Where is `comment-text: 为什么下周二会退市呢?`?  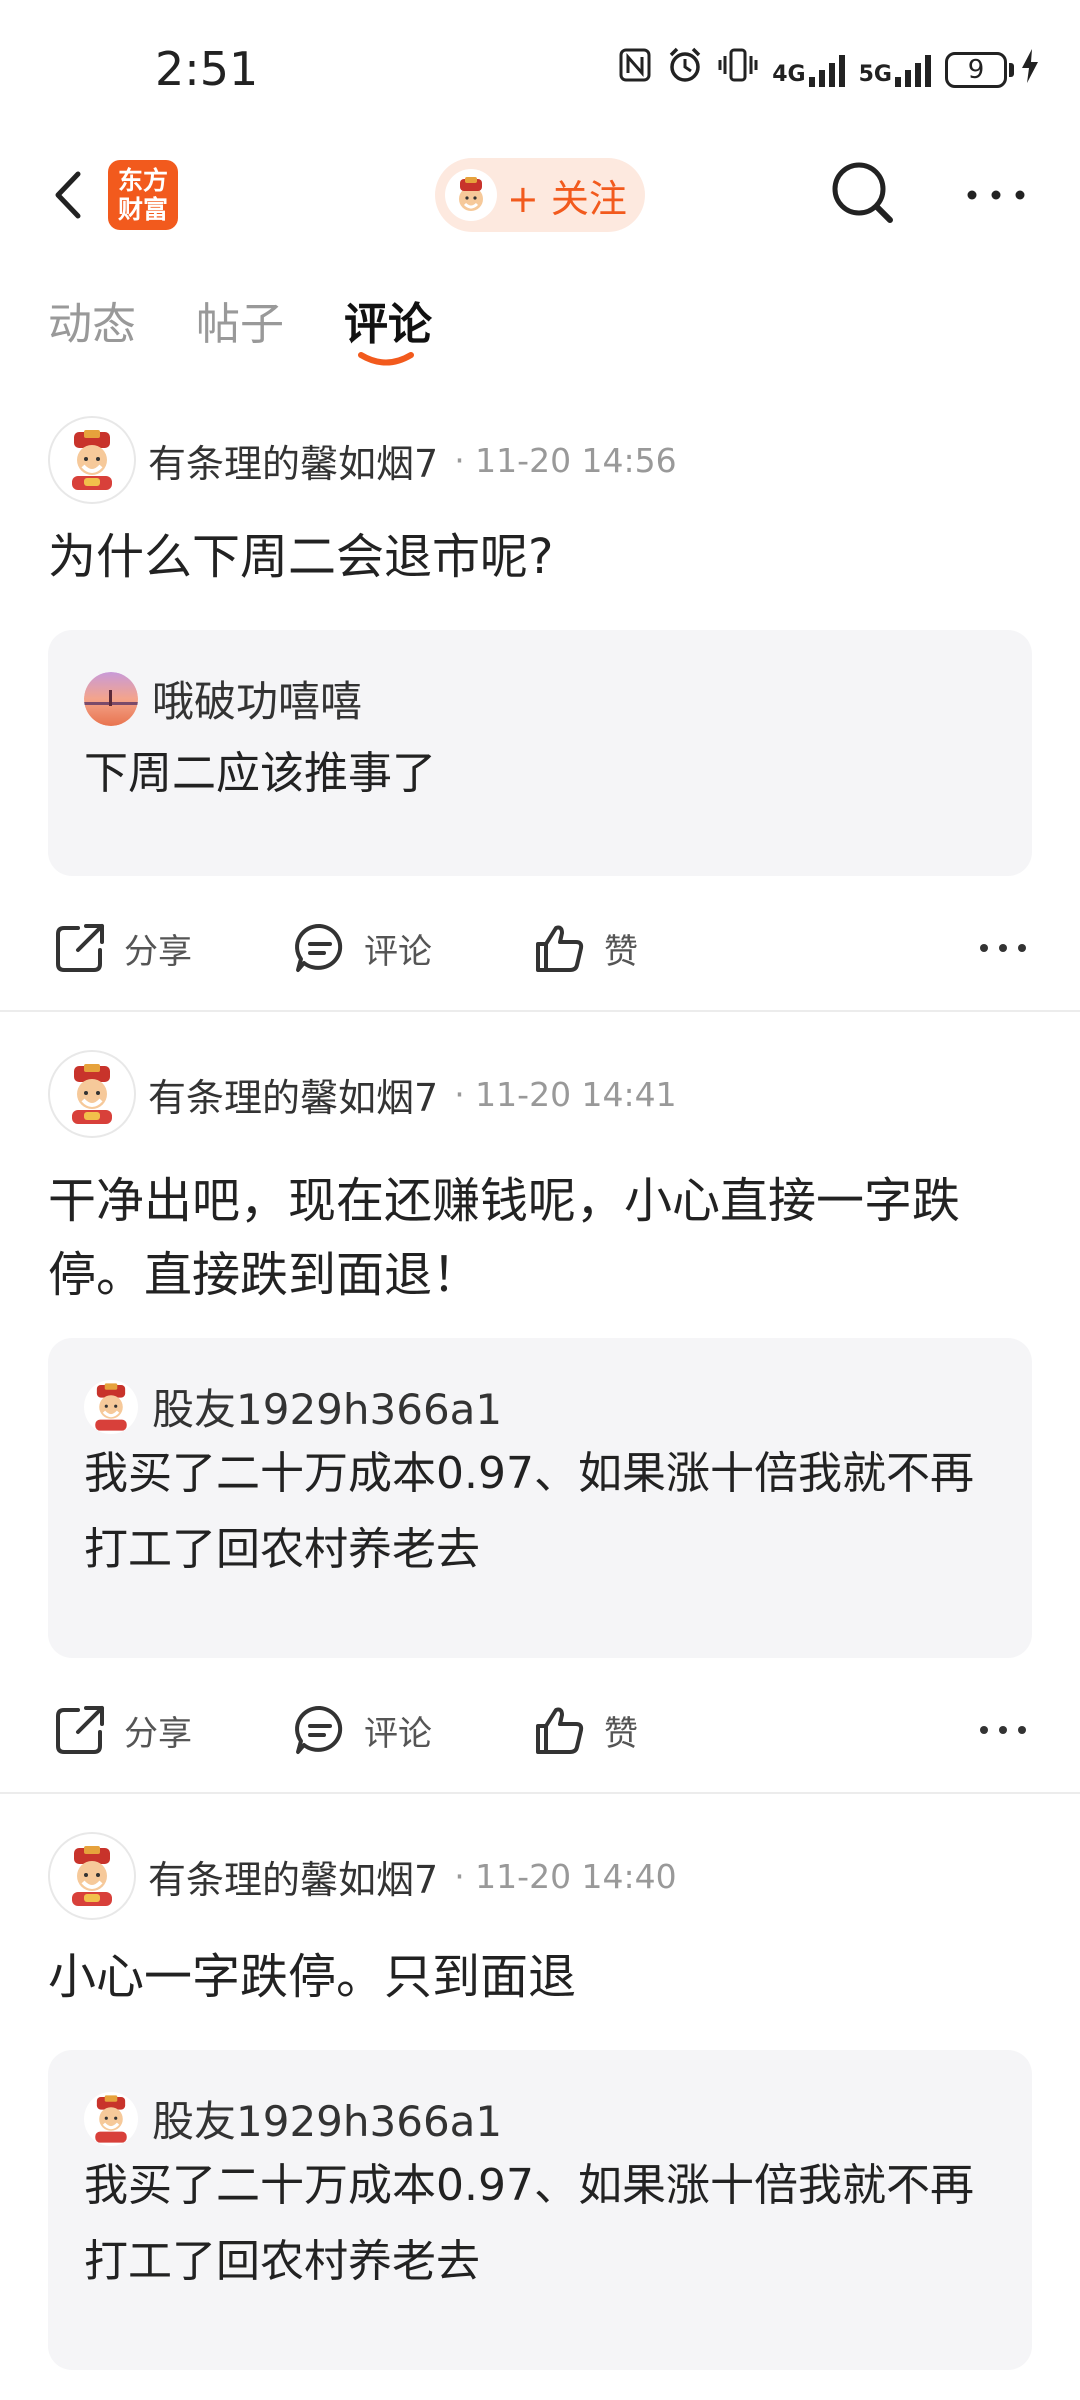
comment-text: 为什么下周二会退市呢? is located at coordinates (543, 557).